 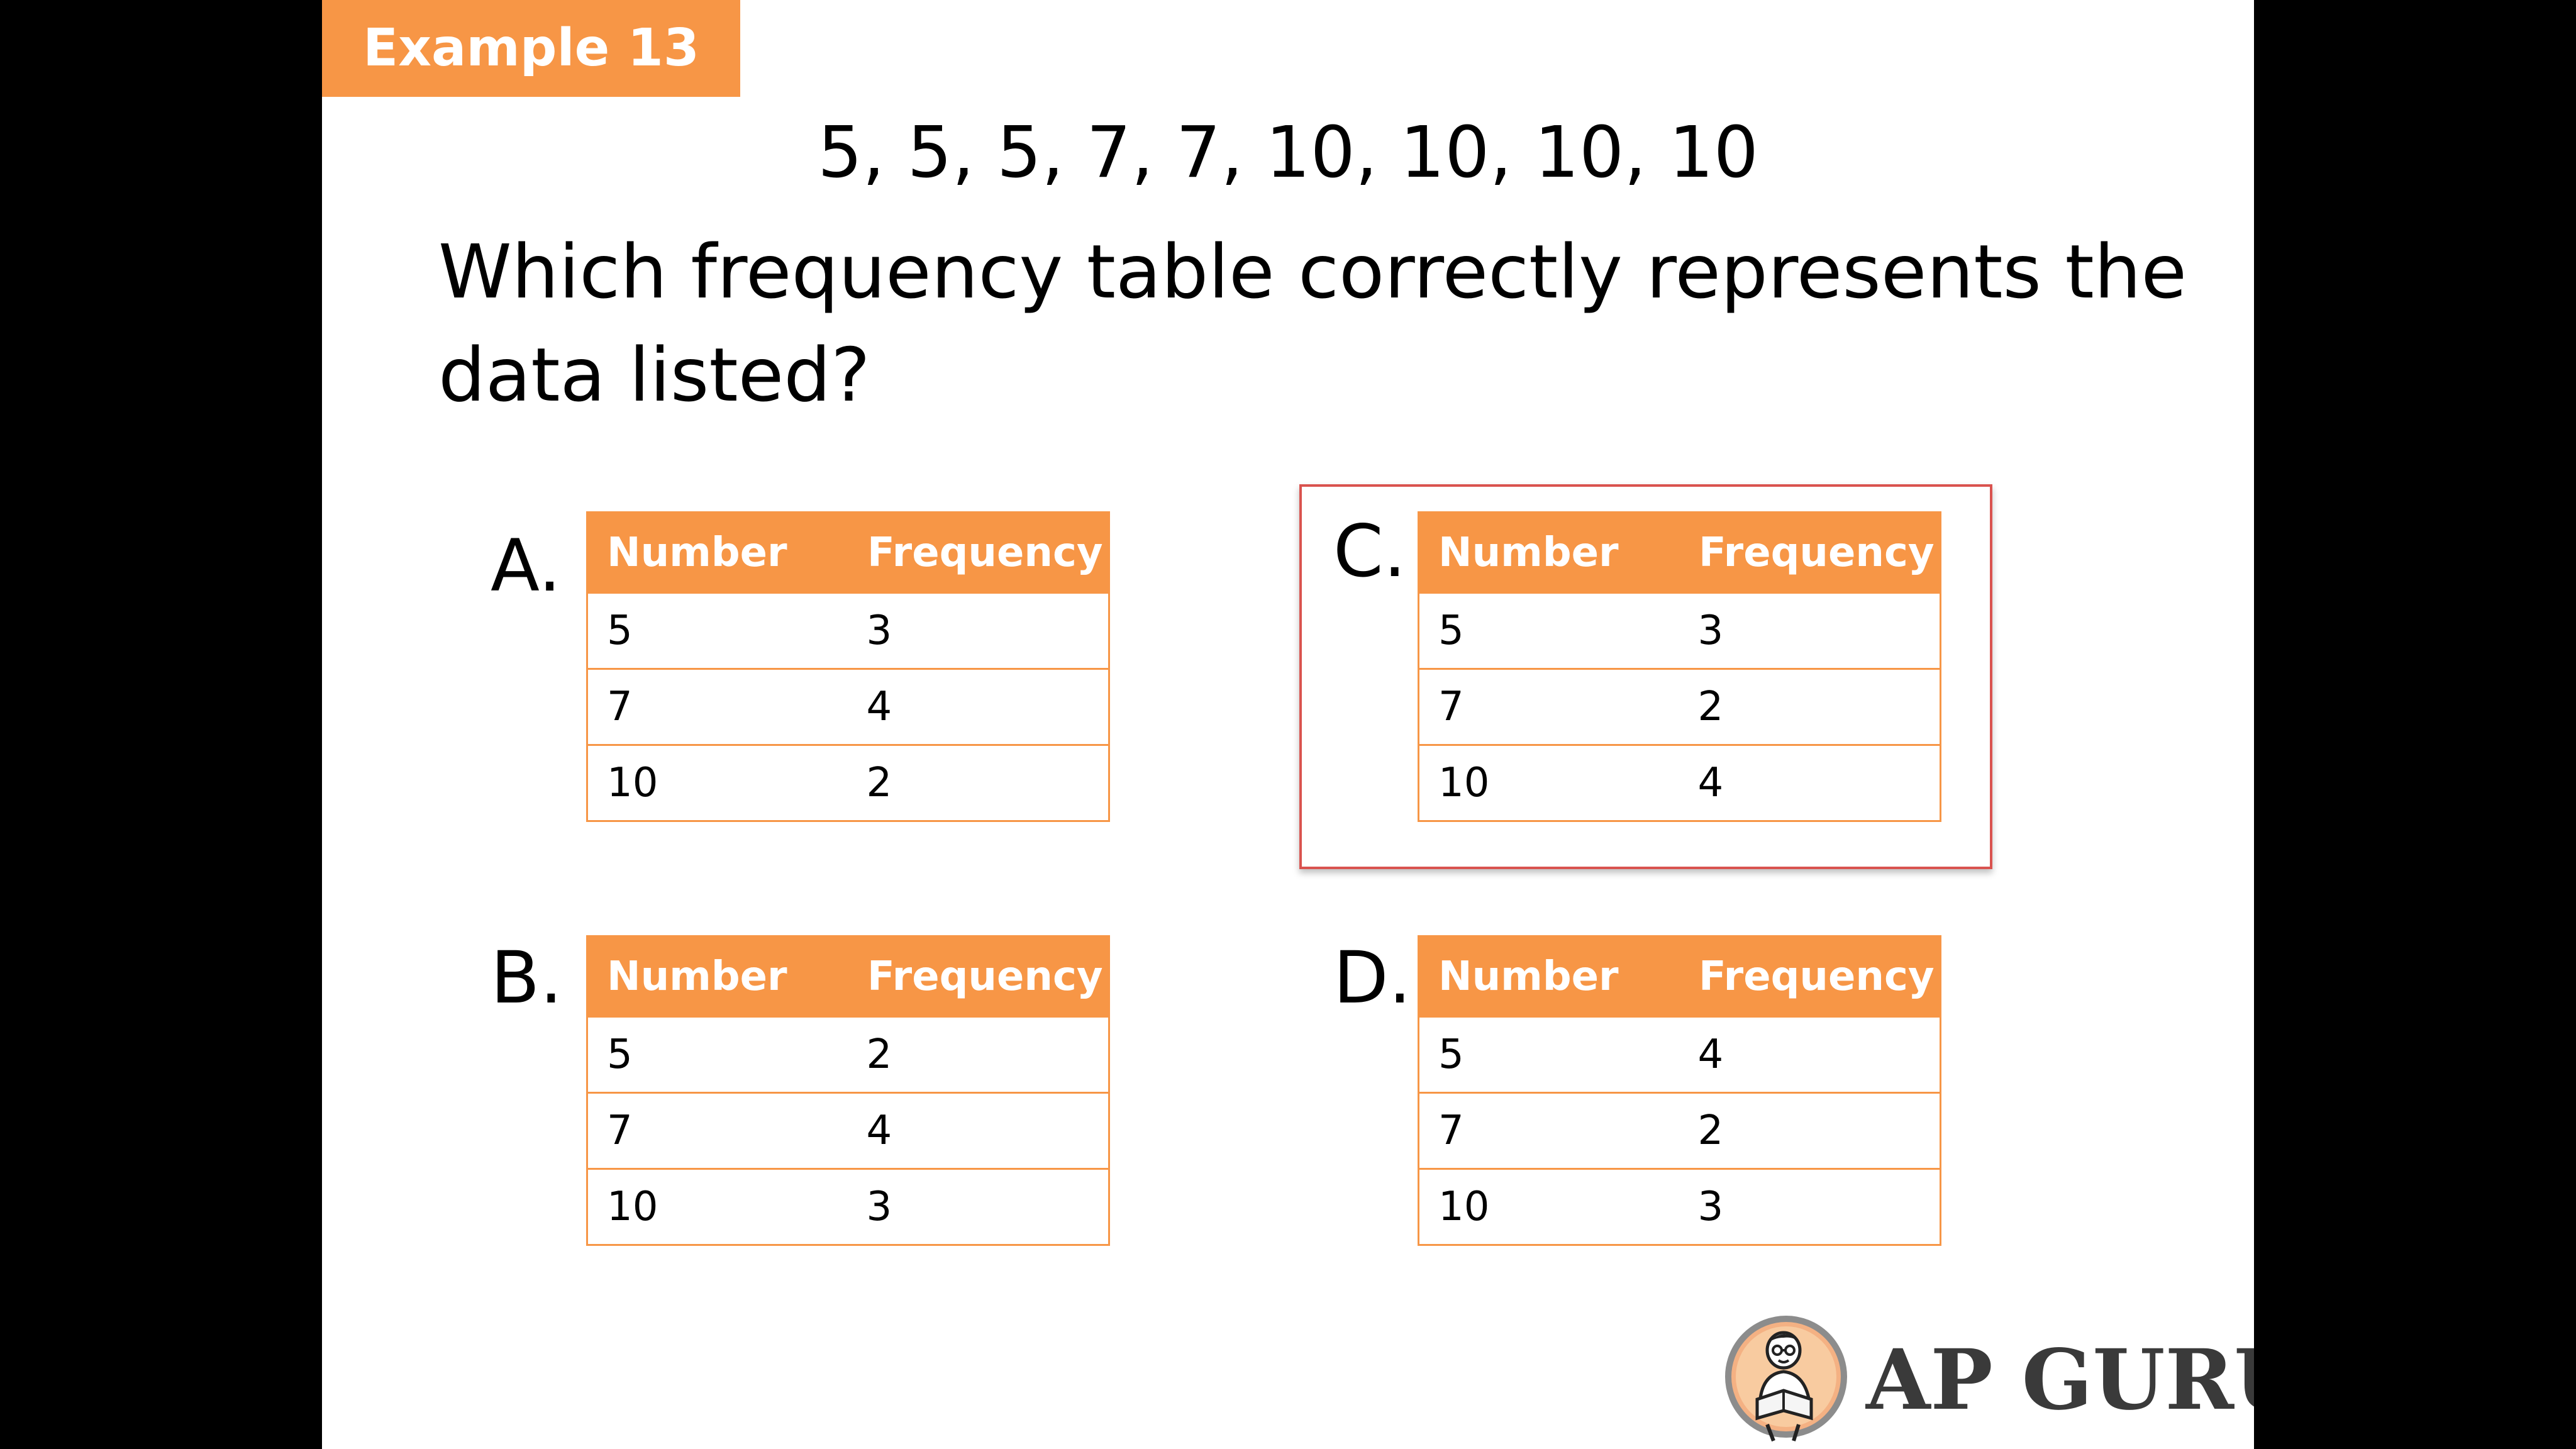 What do you see at coordinates (531, 48) in the screenshot?
I see `example-tag: Example 13` at bounding box center [531, 48].